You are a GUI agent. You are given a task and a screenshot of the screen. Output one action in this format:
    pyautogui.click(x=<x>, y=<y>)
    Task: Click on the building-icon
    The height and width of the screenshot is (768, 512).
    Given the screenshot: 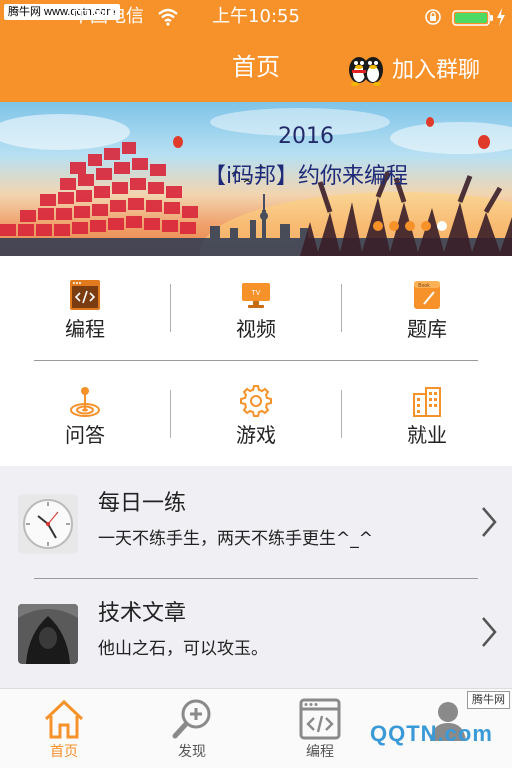 What is the action you would take?
    pyautogui.click(x=427, y=402)
    